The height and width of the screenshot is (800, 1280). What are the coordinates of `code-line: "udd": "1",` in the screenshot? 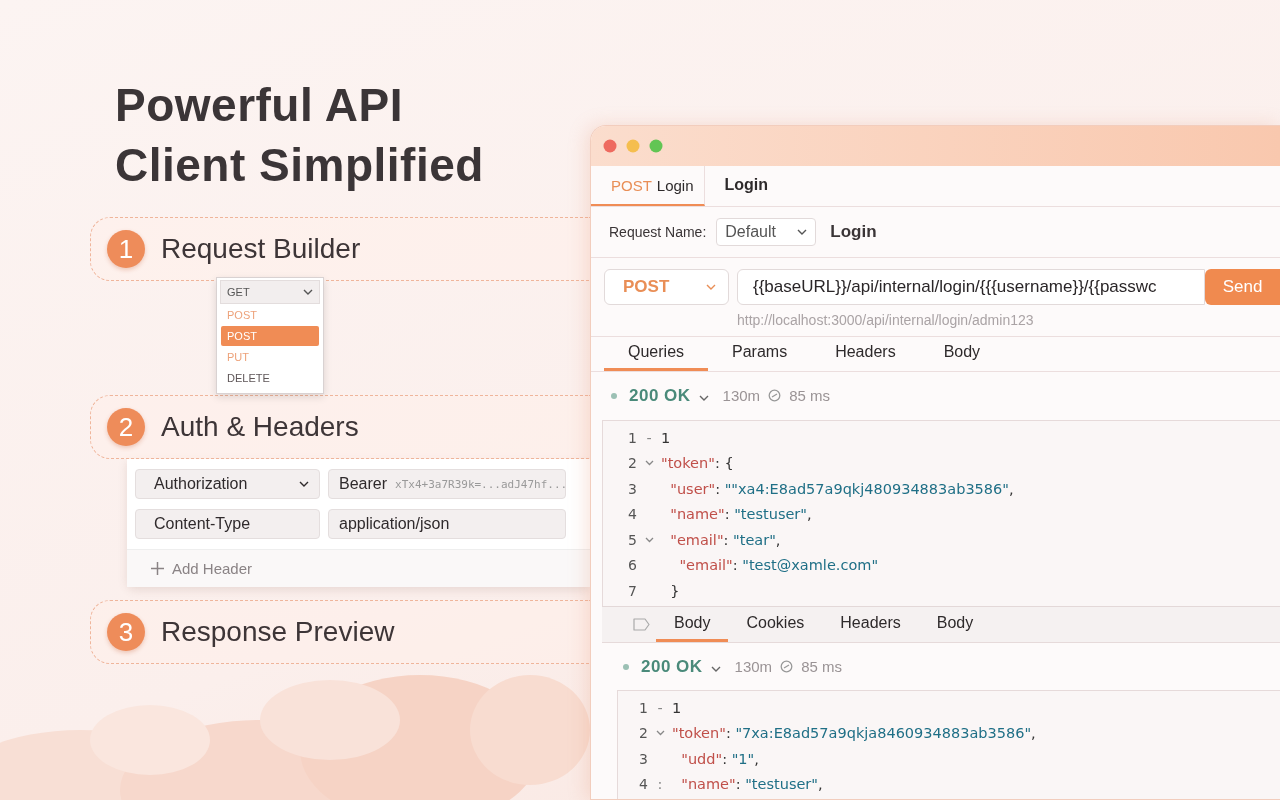 It's located at (719, 758).